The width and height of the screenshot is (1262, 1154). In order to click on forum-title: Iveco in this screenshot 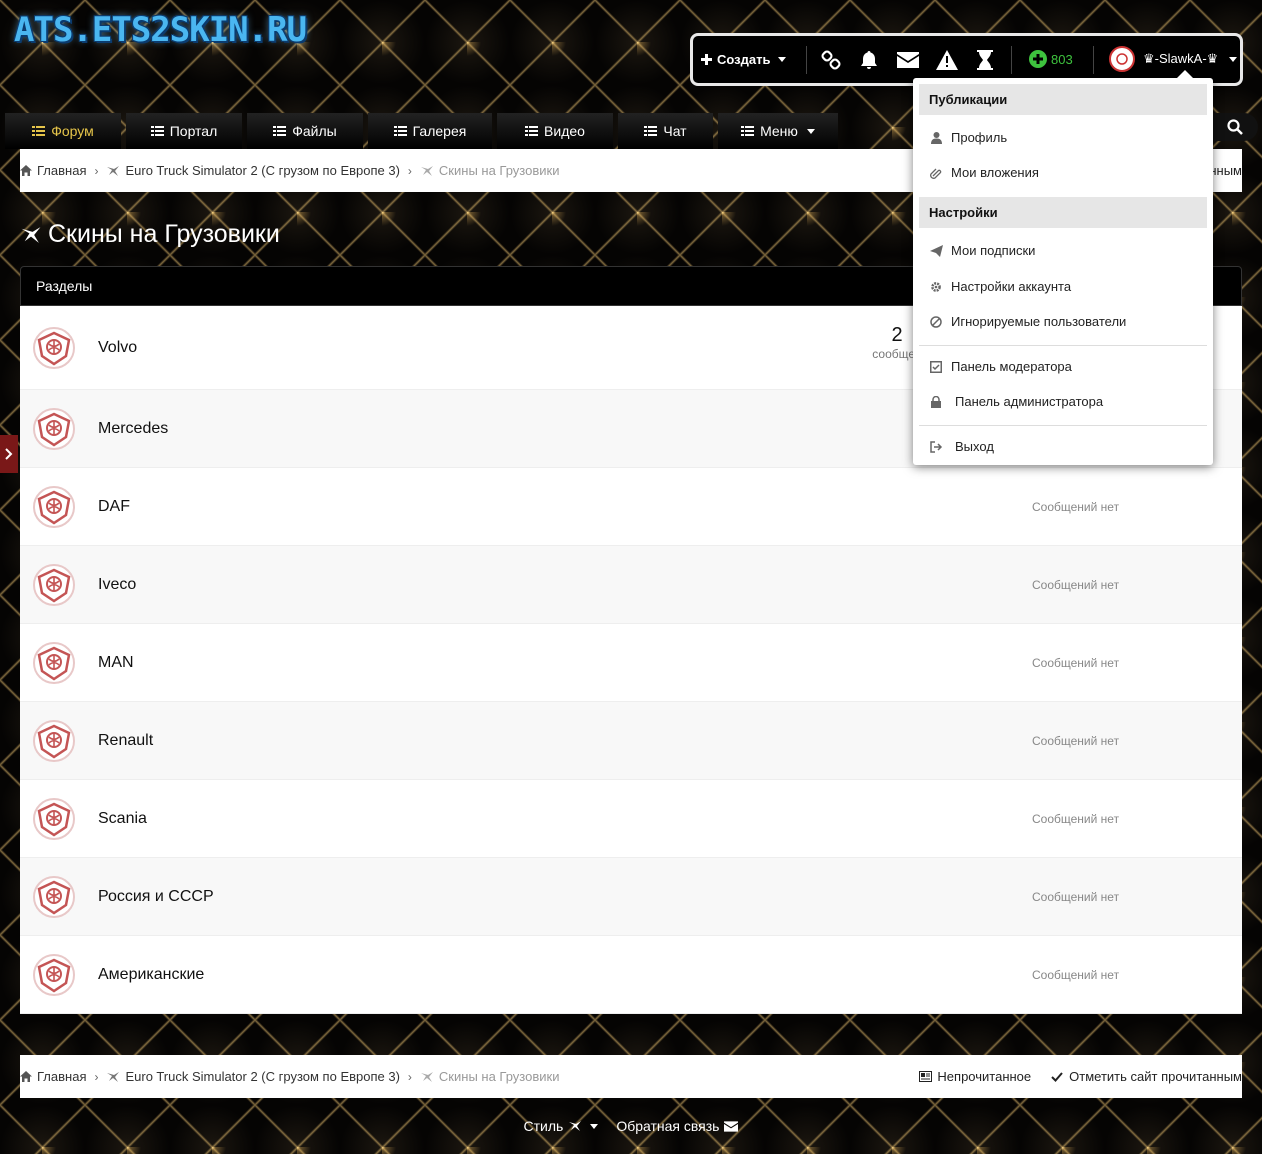, I will do `click(117, 585)`.